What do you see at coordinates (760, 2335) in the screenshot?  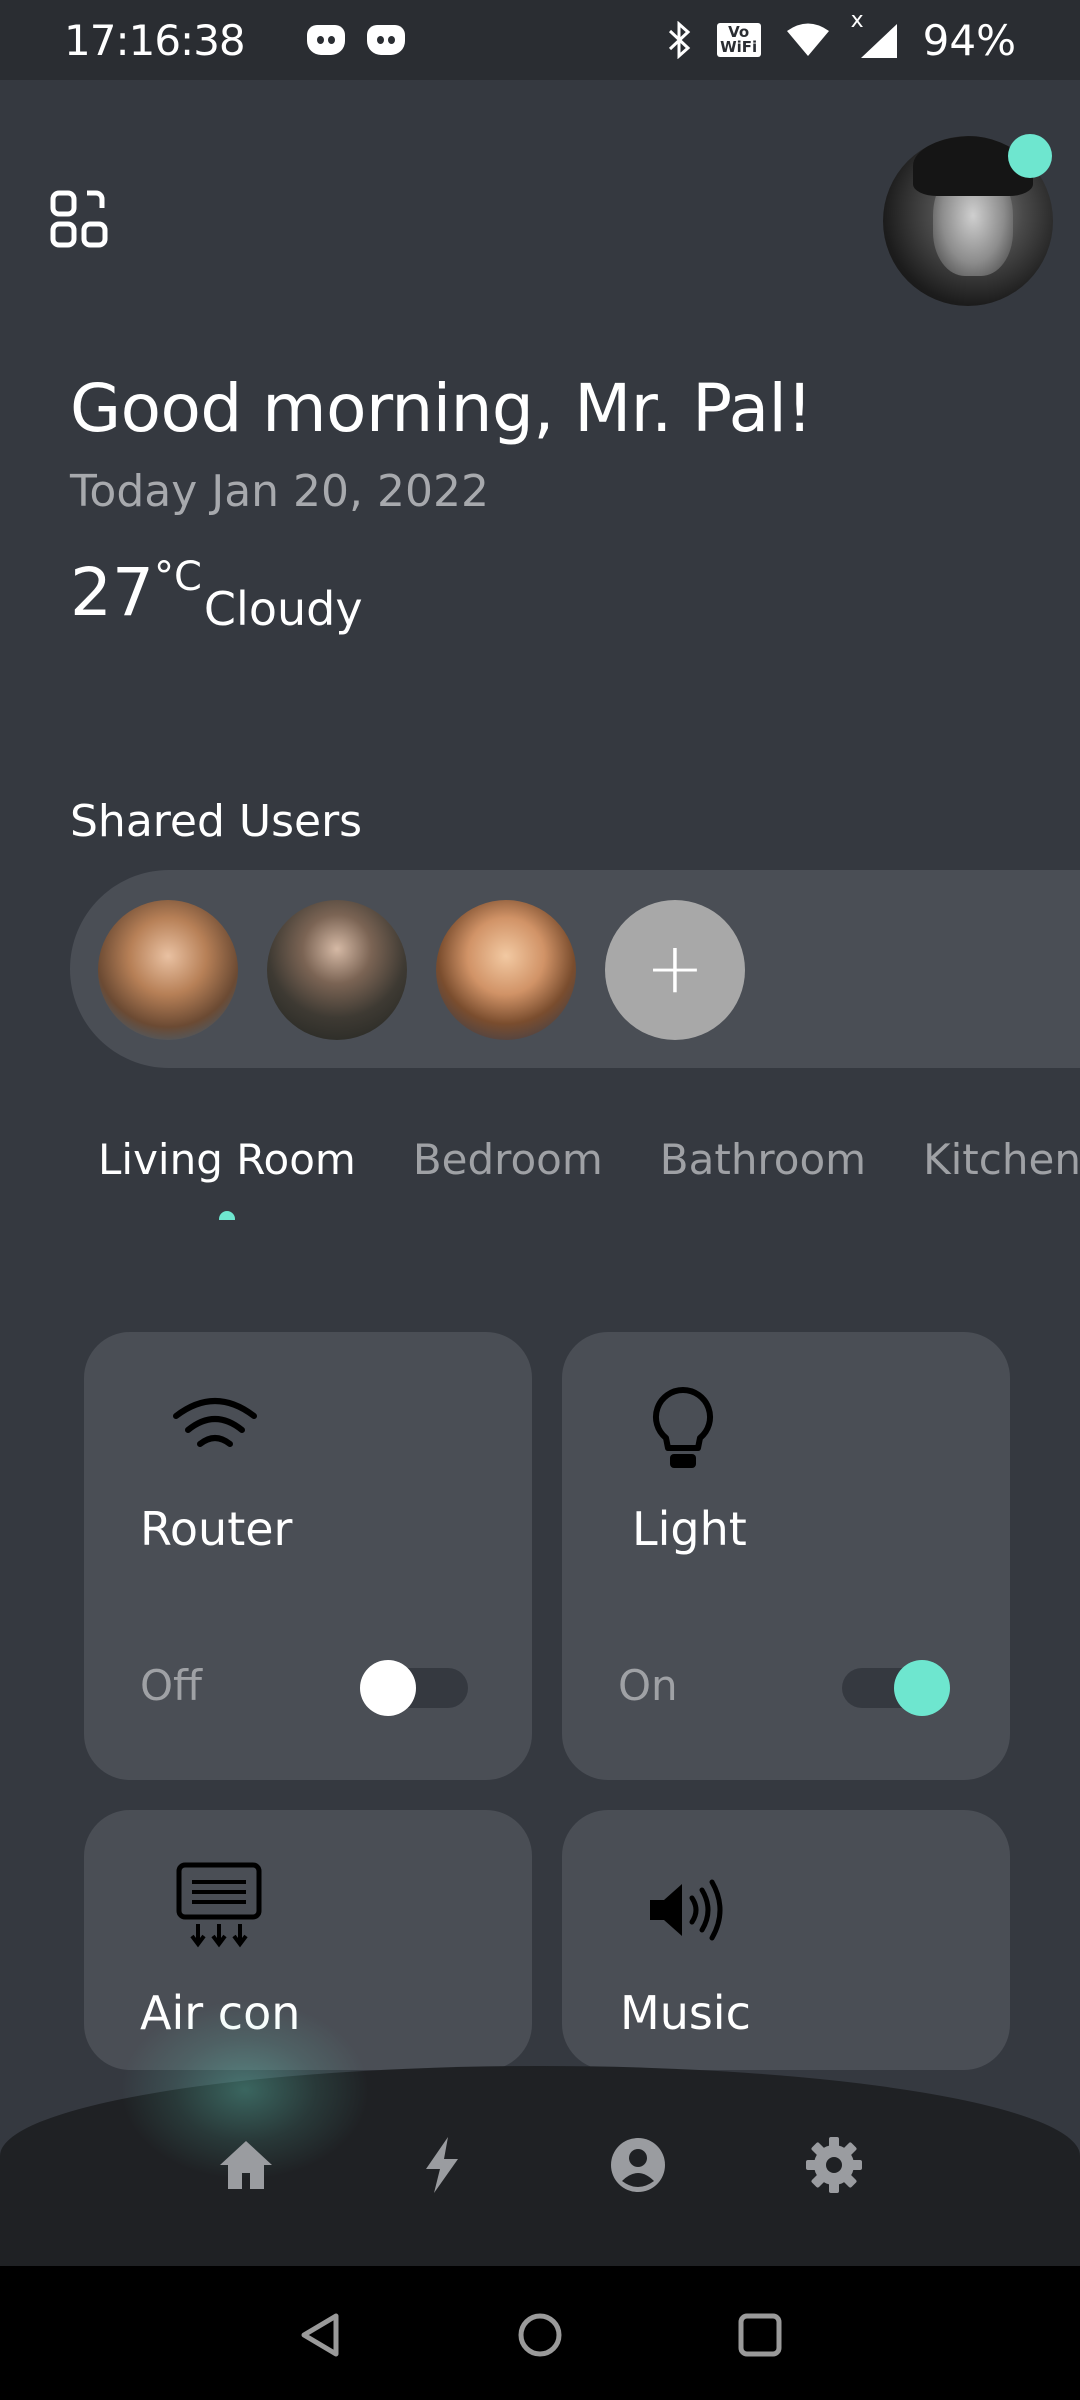 I see `recents-icon` at bounding box center [760, 2335].